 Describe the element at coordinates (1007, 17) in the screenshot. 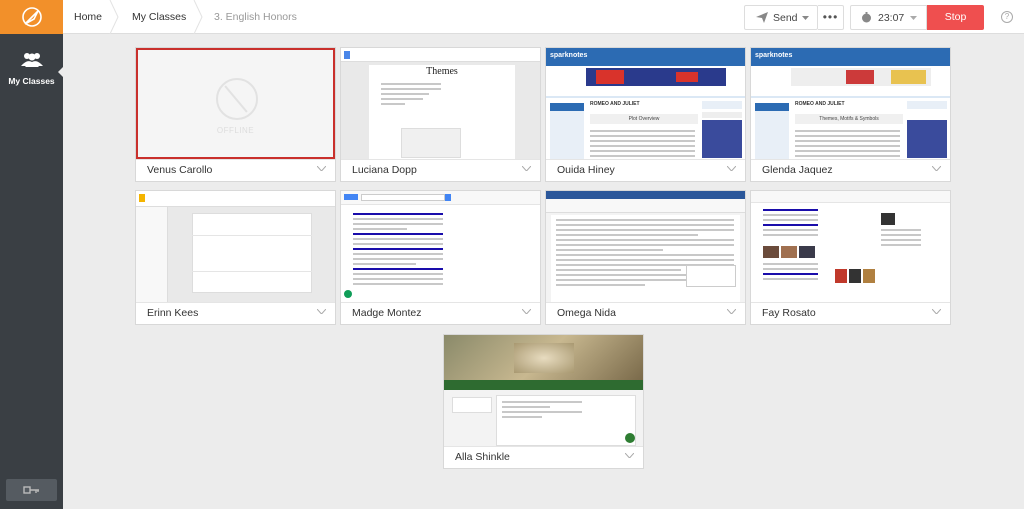

I see `help-icon: ?` at that location.